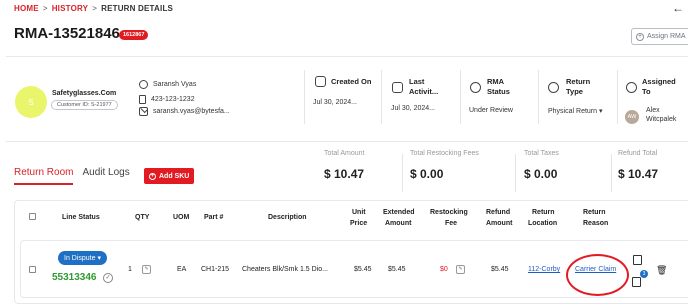 The image size is (688, 304). I want to click on customer-company: Safetyglasses.Com, so click(84, 93).